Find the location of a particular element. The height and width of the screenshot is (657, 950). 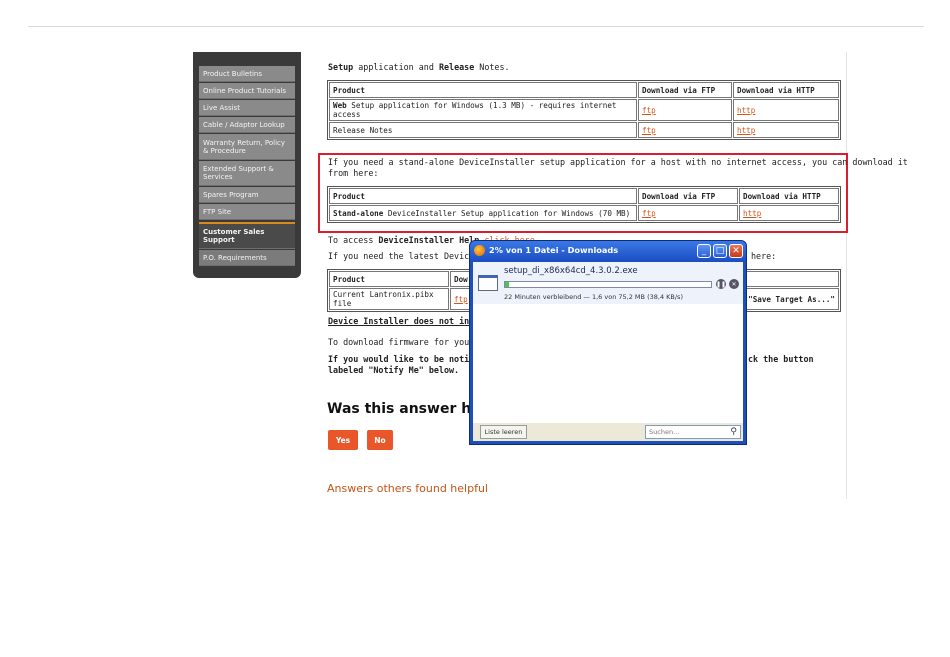

sidebar-item-ftp-site: FTP Site is located at coordinates (247, 212).